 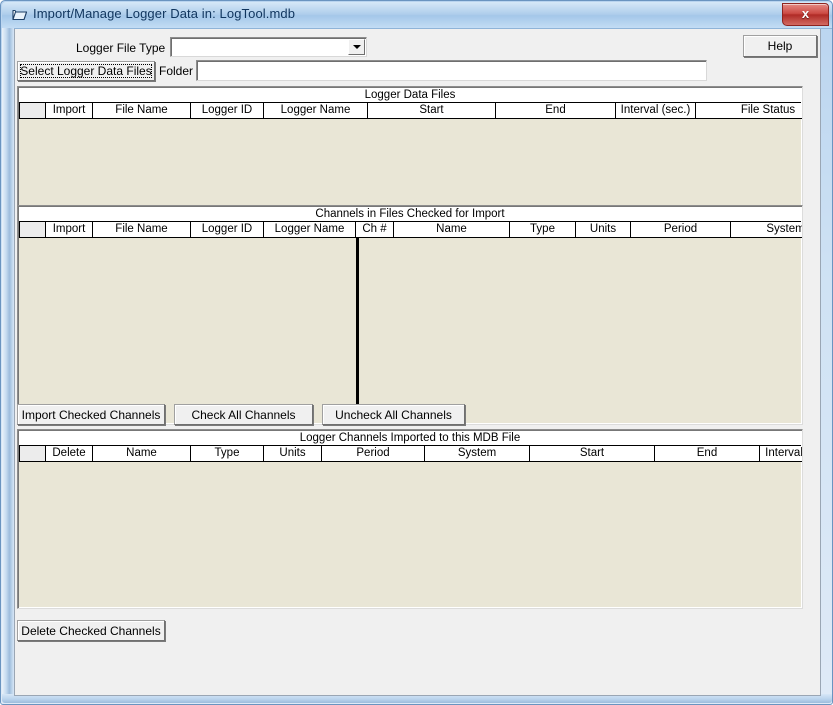 What do you see at coordinates (227, 454) in the screenshot?
I see `imported-channels-column-header-type: Type` at bounding box center [227, 454].